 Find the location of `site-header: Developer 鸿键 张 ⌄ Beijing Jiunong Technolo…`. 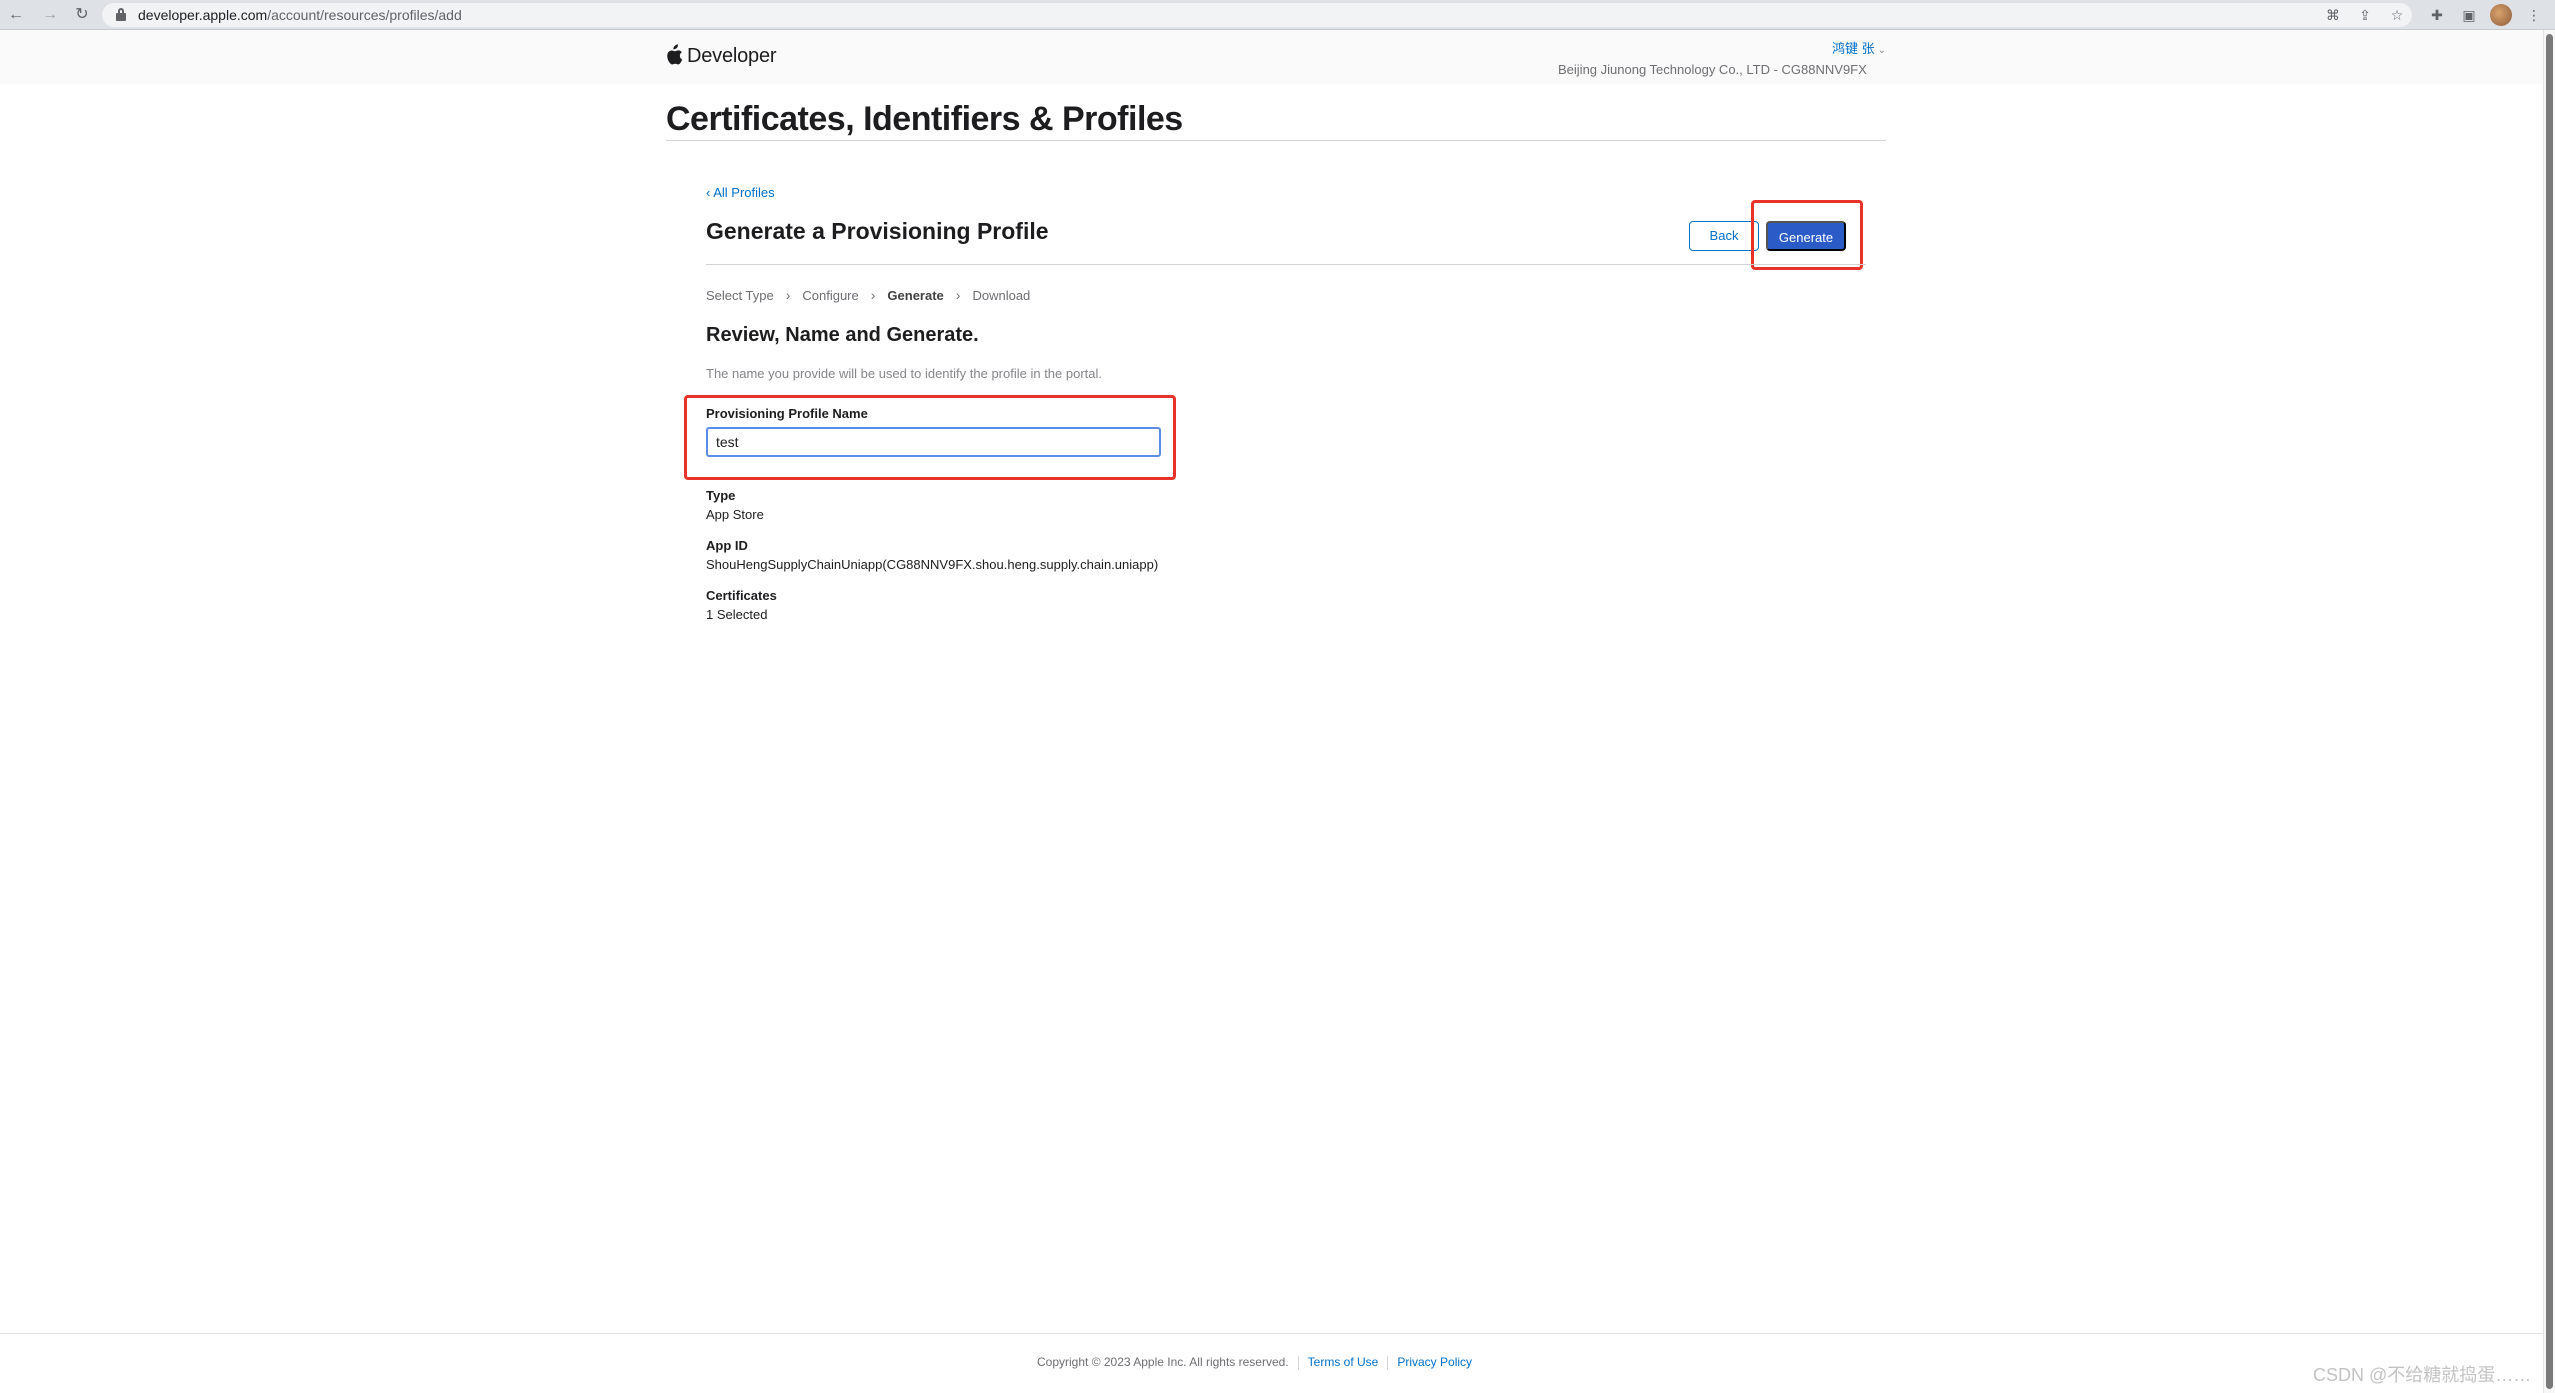

site-header: Developer 鸿键 张 ⌄ Beijing Jiunong Technolo… is located at coordinates (1271, 57).